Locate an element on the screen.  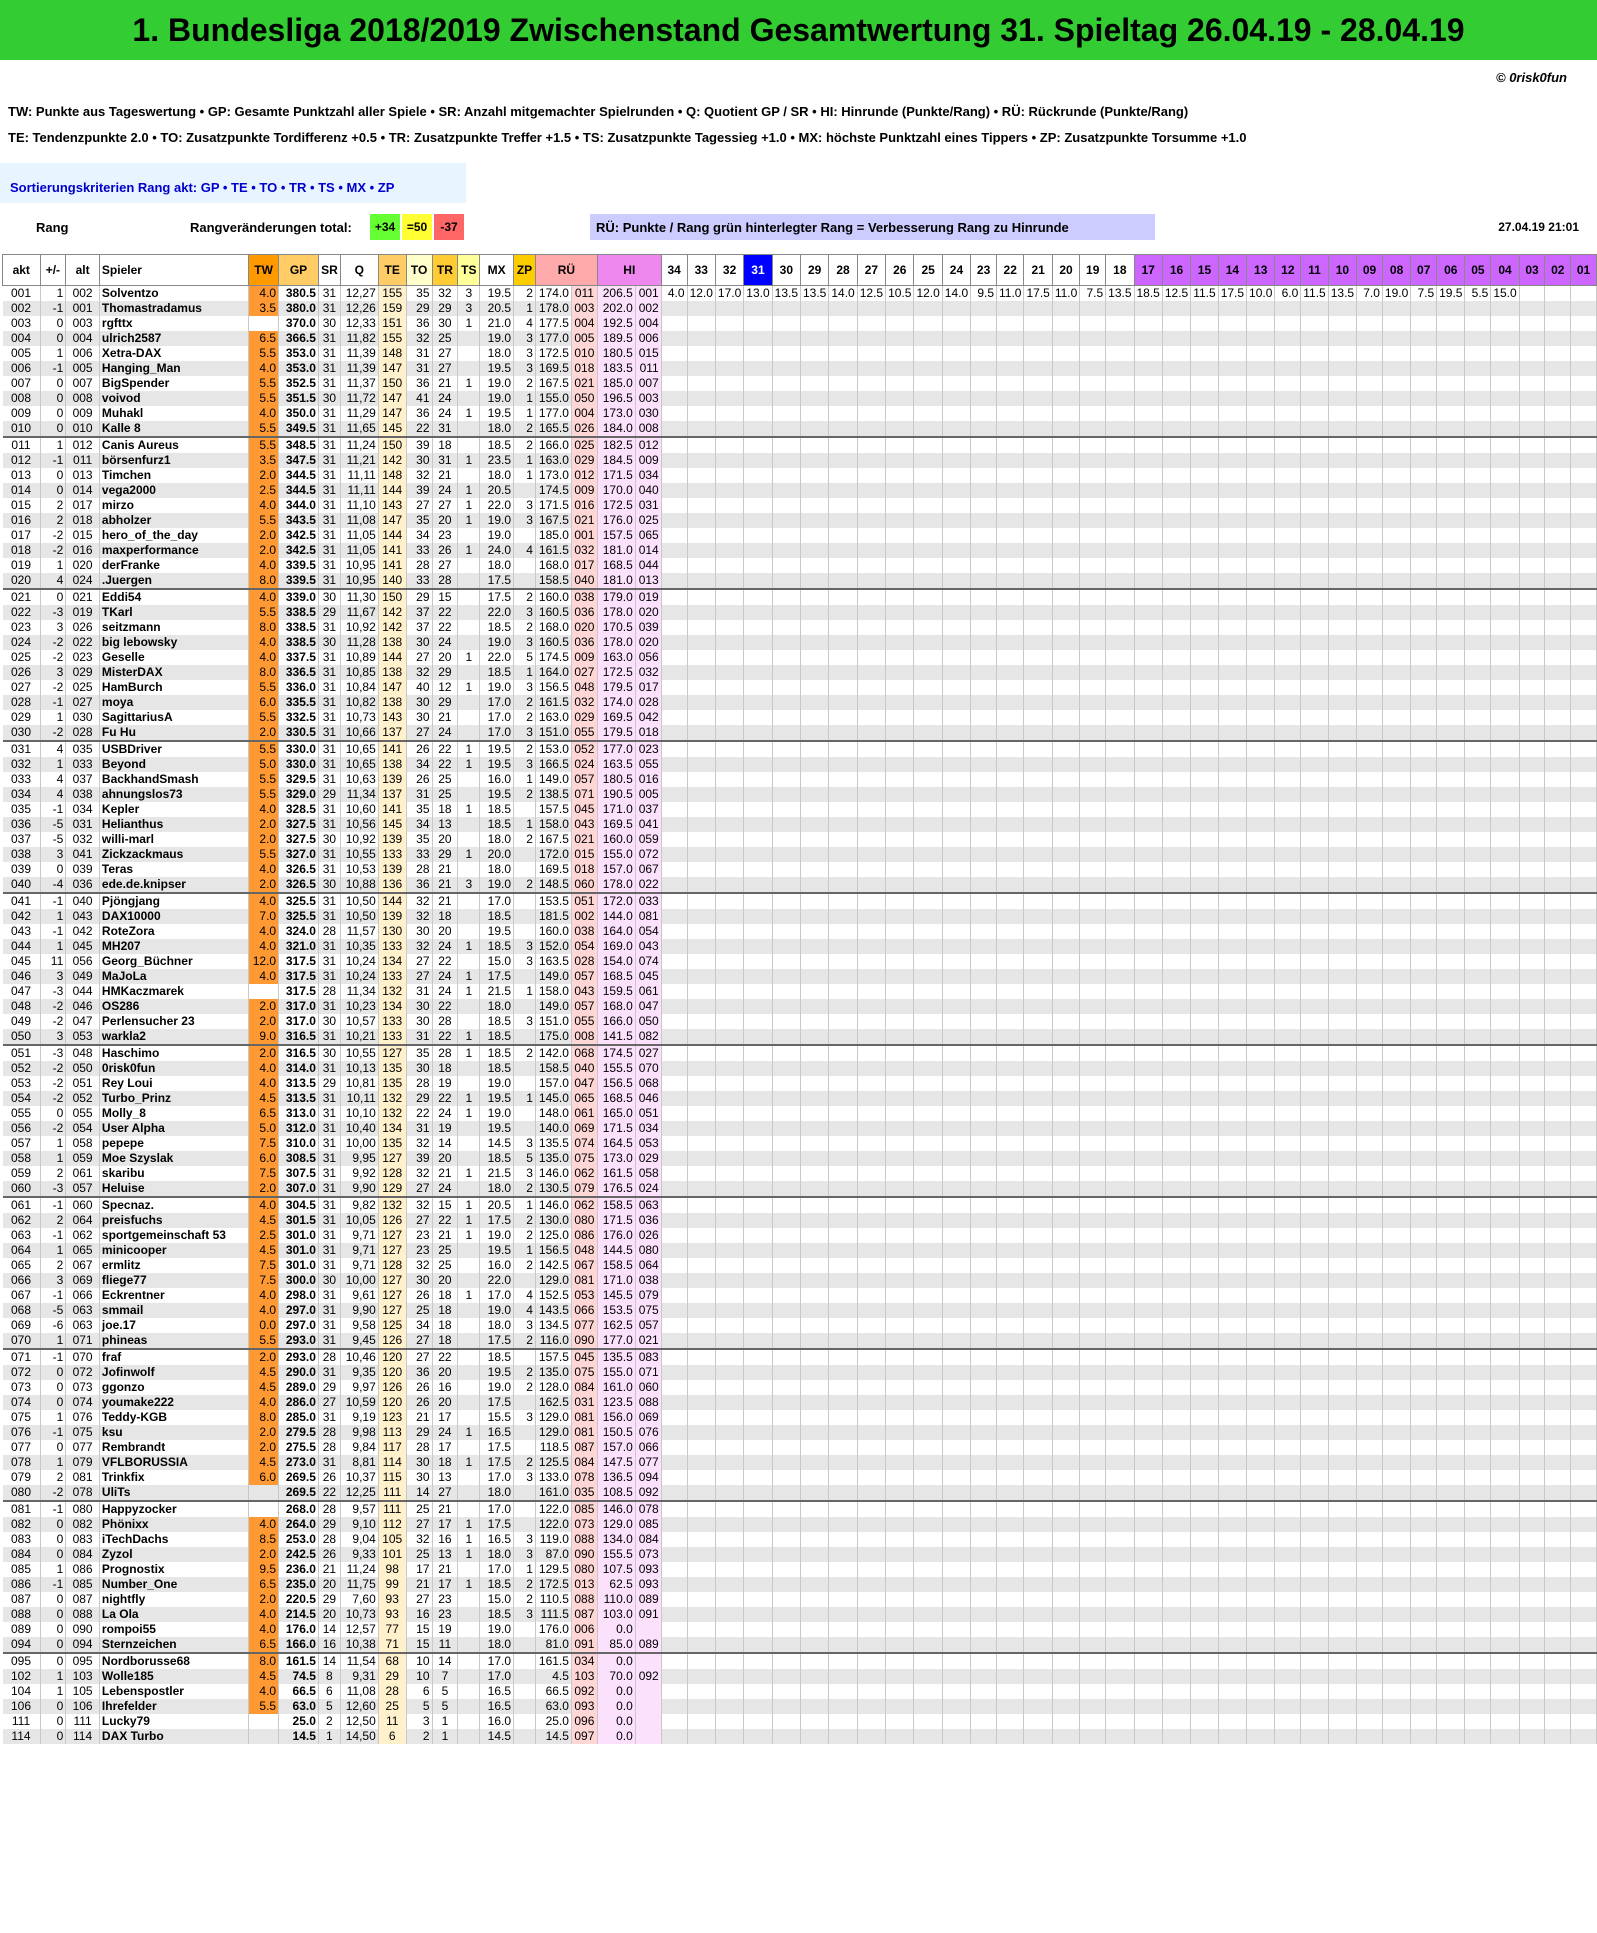
col-round-02: 02 is located at coordinates (1558, 270).